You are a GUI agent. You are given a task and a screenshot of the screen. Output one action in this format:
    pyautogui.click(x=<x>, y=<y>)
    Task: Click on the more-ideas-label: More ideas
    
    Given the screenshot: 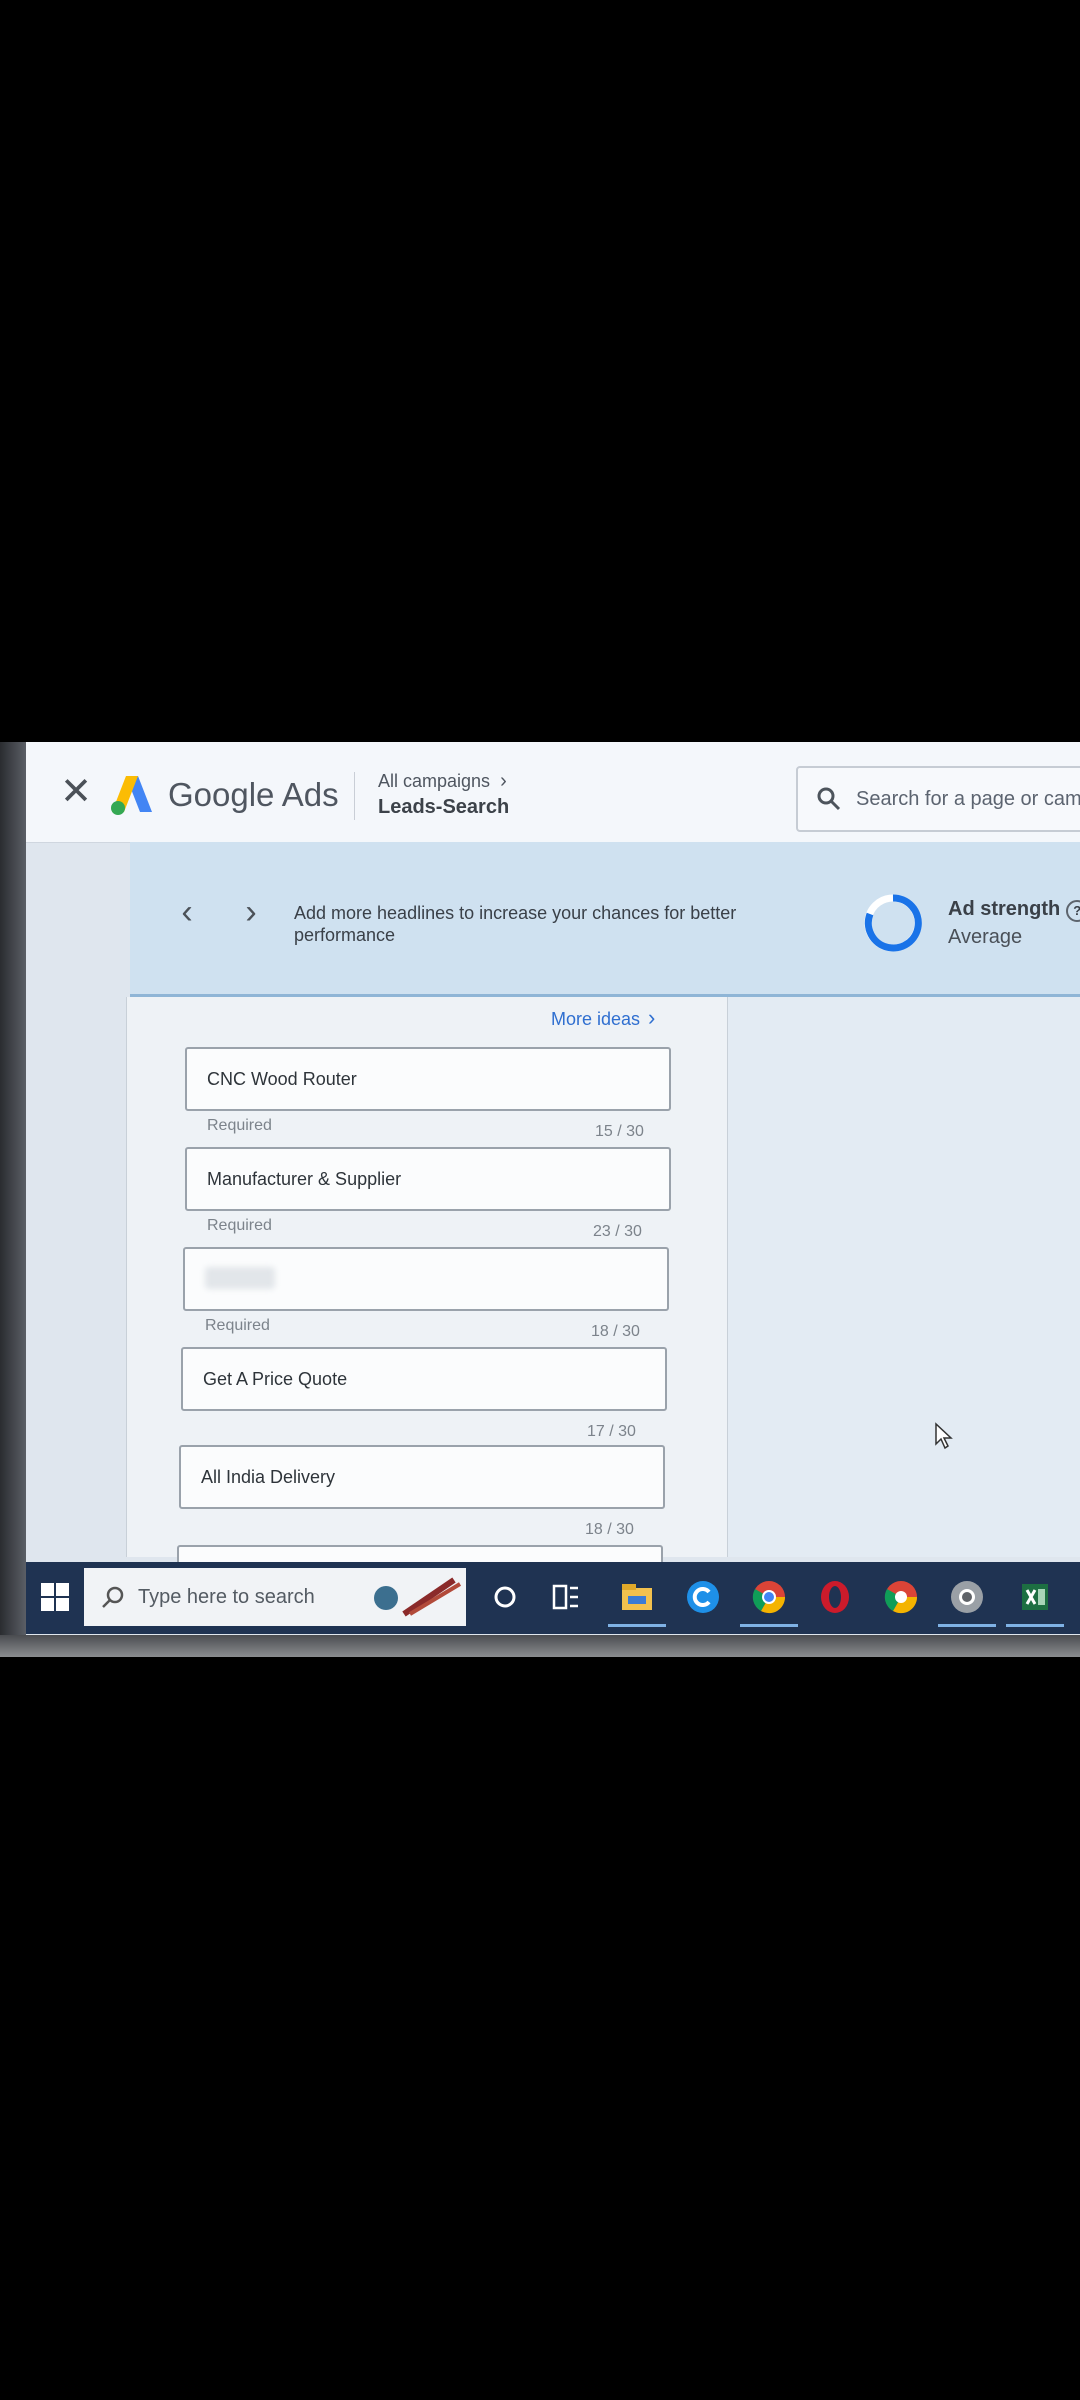 What is the action you would take?
    pyautogui.click(x=596, y=1019)
    